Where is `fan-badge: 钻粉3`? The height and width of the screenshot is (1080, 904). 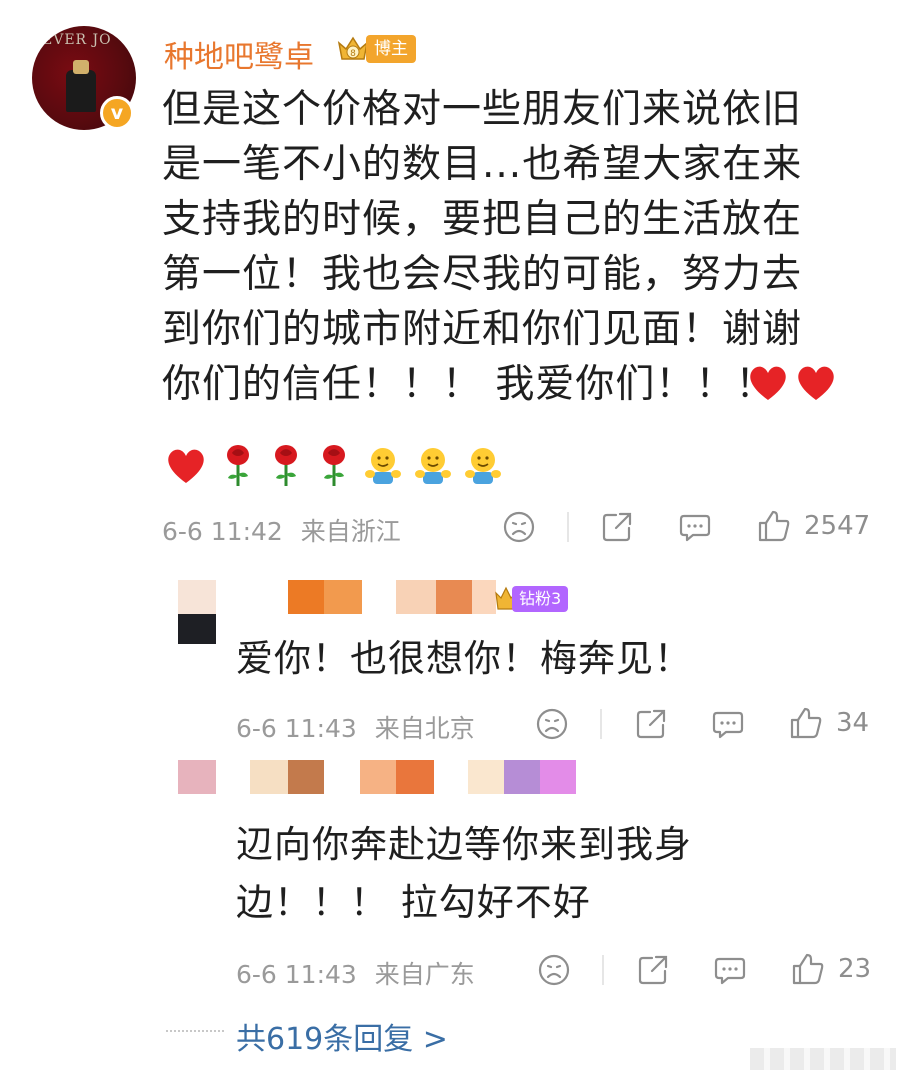 fan-badge: 钻粉3 is located at coordinates (531, 599).